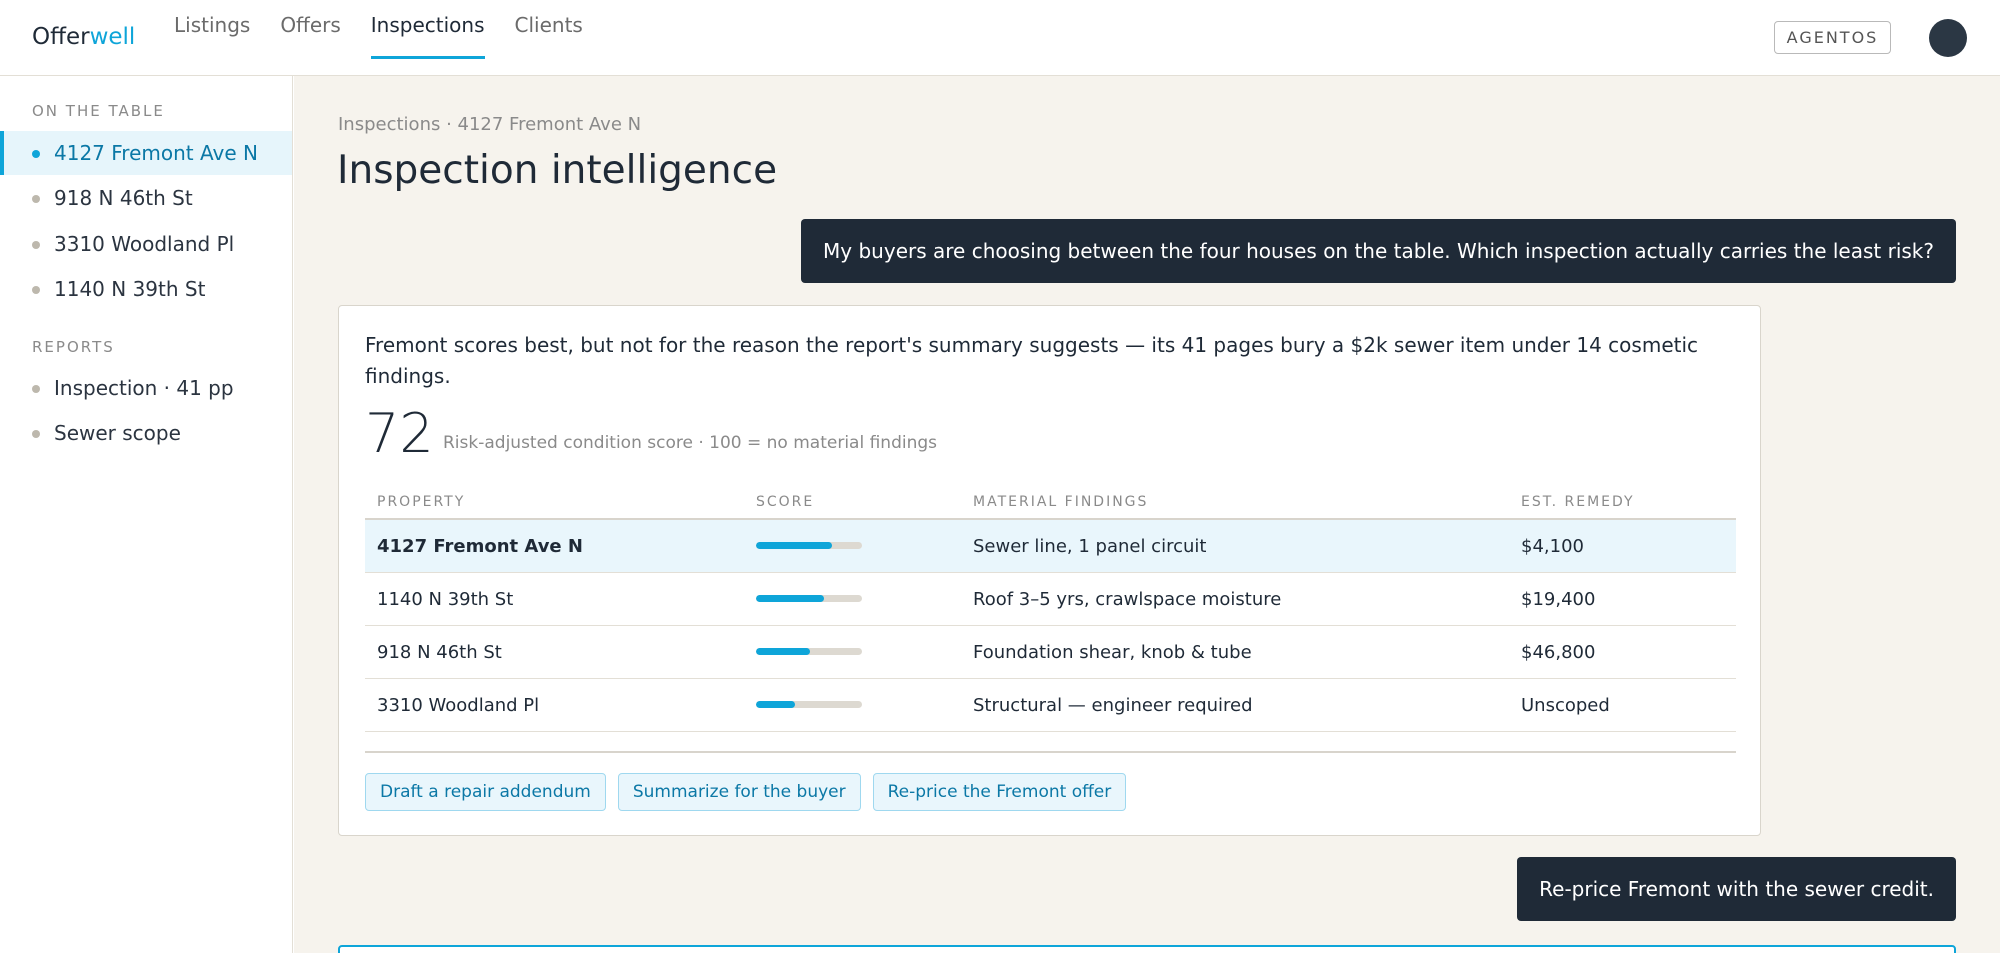 The width and height of the screenshot is (2000, 953). I want to click on sidebar-item-sewer-scope: Sewer scope, so click(146, 433).